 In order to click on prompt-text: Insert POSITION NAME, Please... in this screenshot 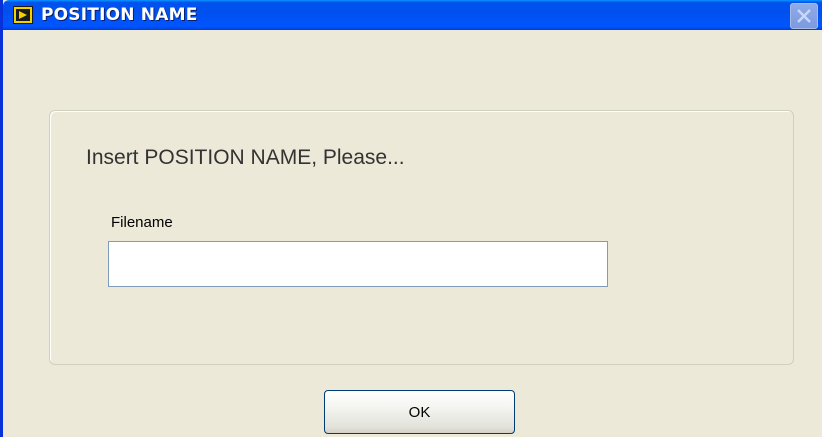, I will do `click(245, 157)`.